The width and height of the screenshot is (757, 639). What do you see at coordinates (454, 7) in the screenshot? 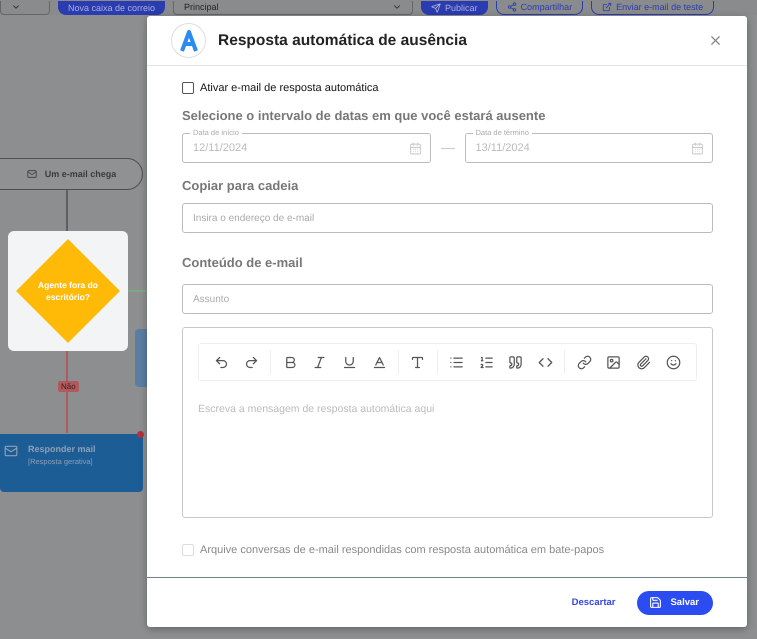
I see `toolbar-button: Publicar` at bounding box center [454, 7].